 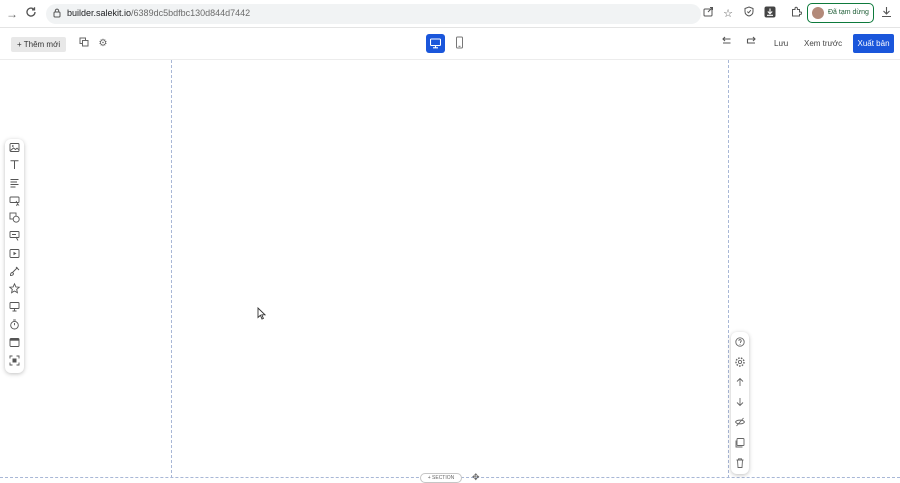 What do you see at coordinates (84, 44) in the screenshot?
I see `copy-icon` at bounding box center [84, 44].